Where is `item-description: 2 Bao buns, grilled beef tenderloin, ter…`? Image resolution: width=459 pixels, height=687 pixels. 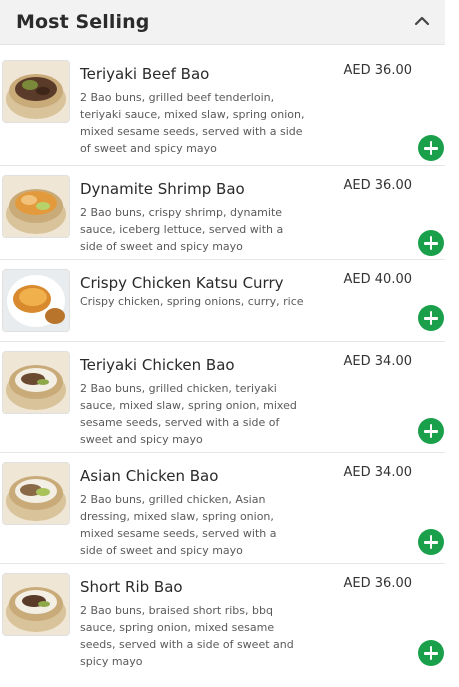 item-description: 2 Bao buns, grilled beef tenderloin, ter… is located at coordinates (192, 123).